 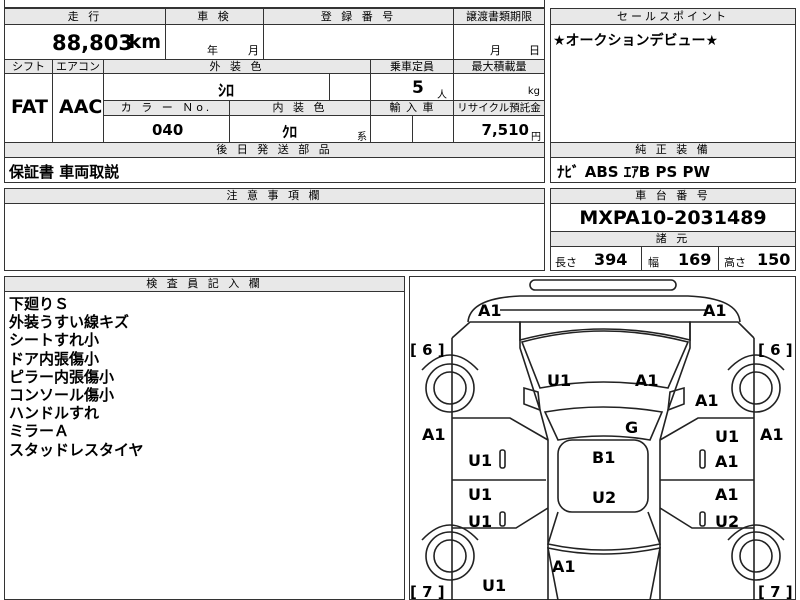 What do you see at coordinates (214, 16) in the screenshot?
I see `shaken-header: 車 検` at bounding box center [214, 16].